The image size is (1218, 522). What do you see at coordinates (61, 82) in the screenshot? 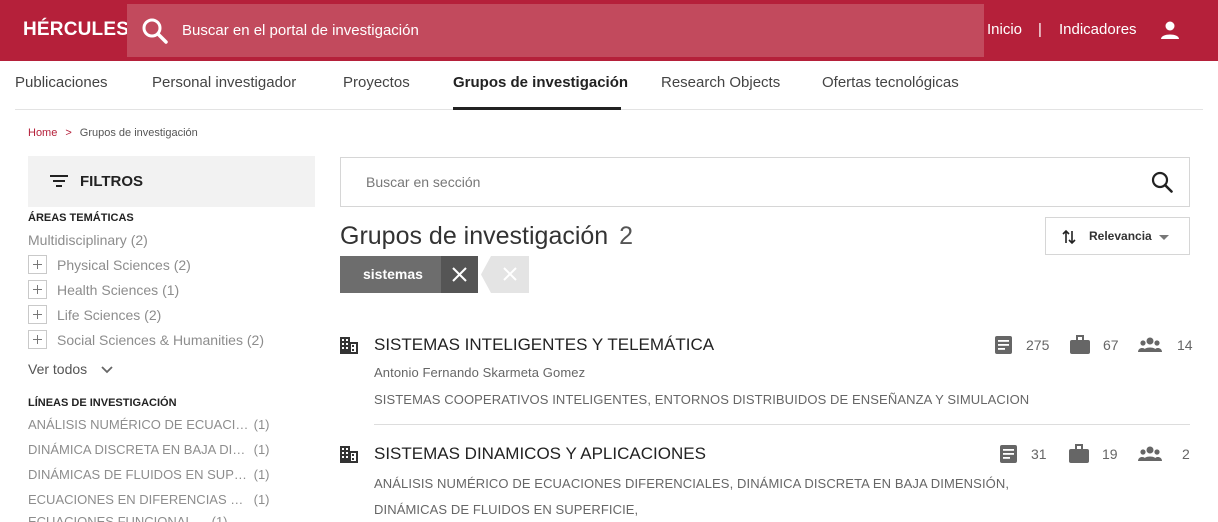
I see `tab-publicaciones: Publicaciones` at bounding box center [61, 82].